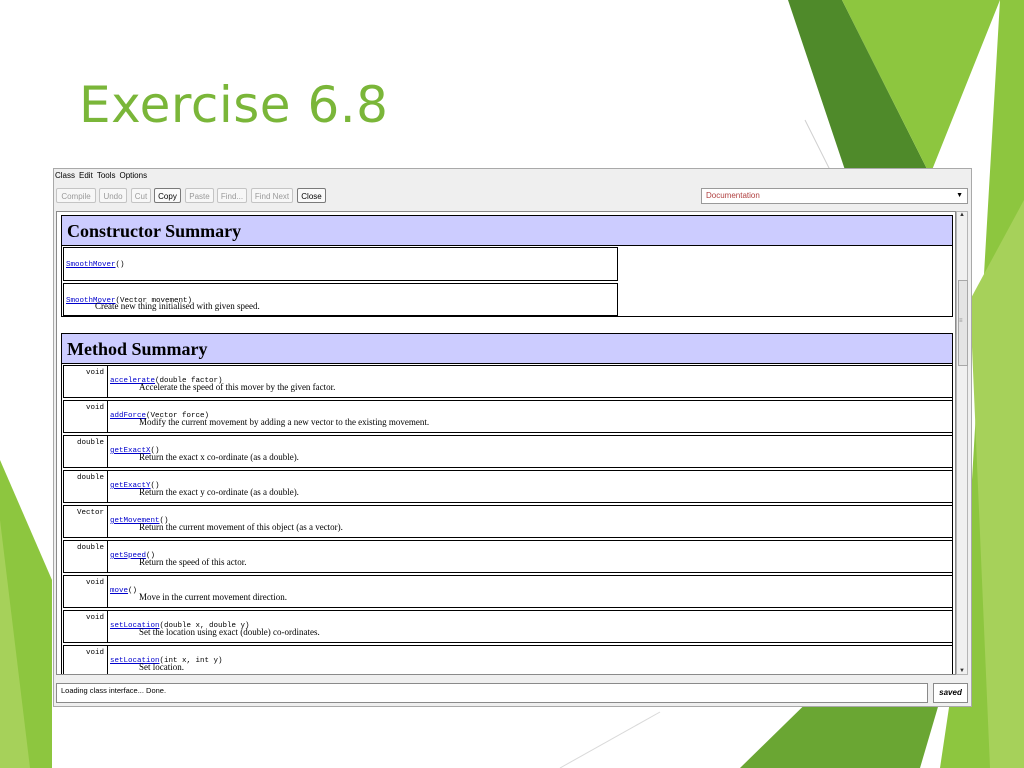  I want to click on menu-options: Options, so click(134, 175).